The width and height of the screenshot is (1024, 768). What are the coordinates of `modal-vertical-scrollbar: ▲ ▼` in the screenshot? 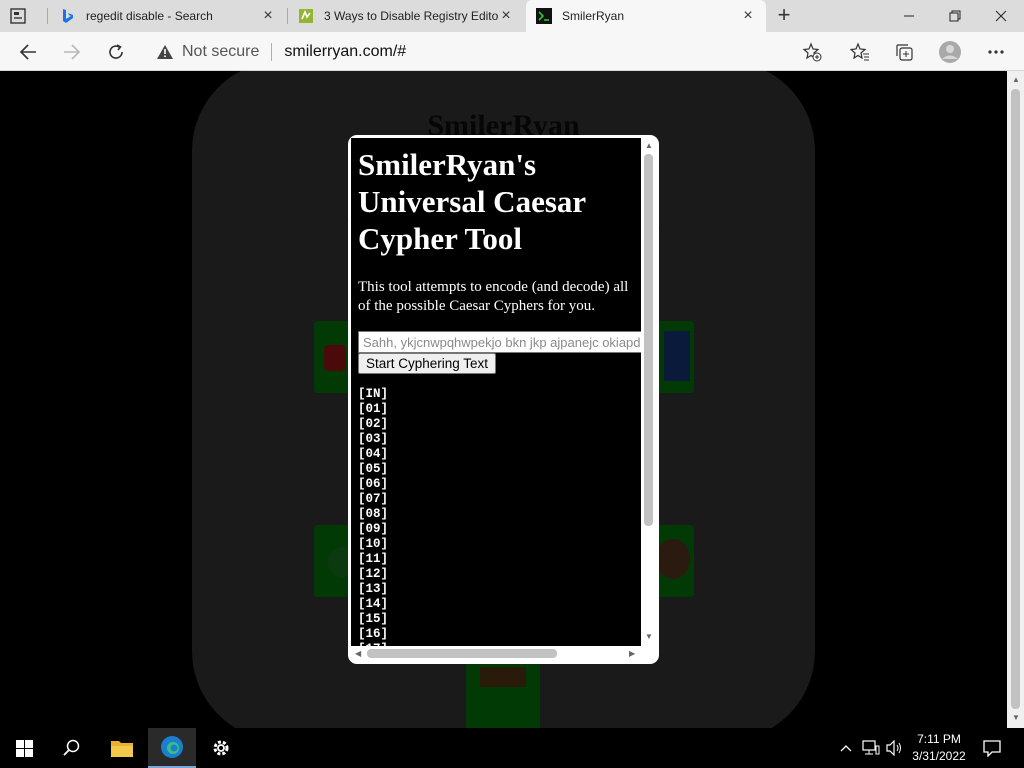 It's located at (648, 392).